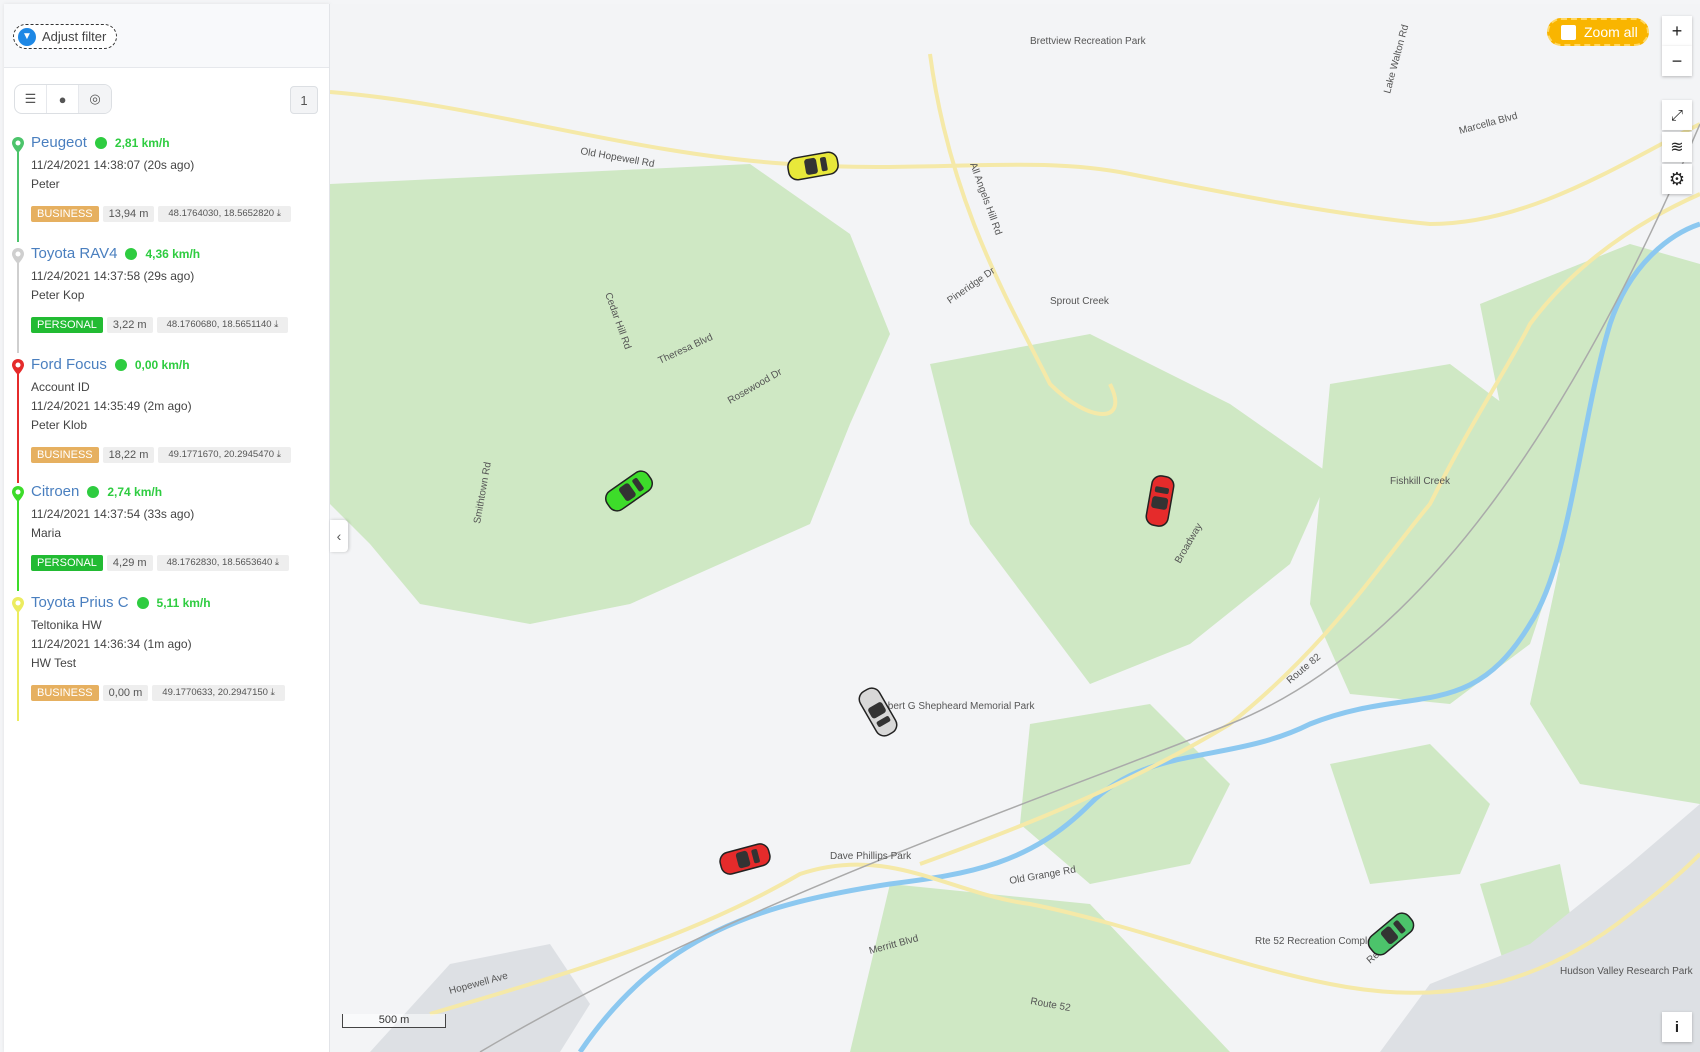  What do you see at coordinates (339, 536) in the screenshot?
I see `collapse-panel-button: ‹` at bounding box center [339, 536].